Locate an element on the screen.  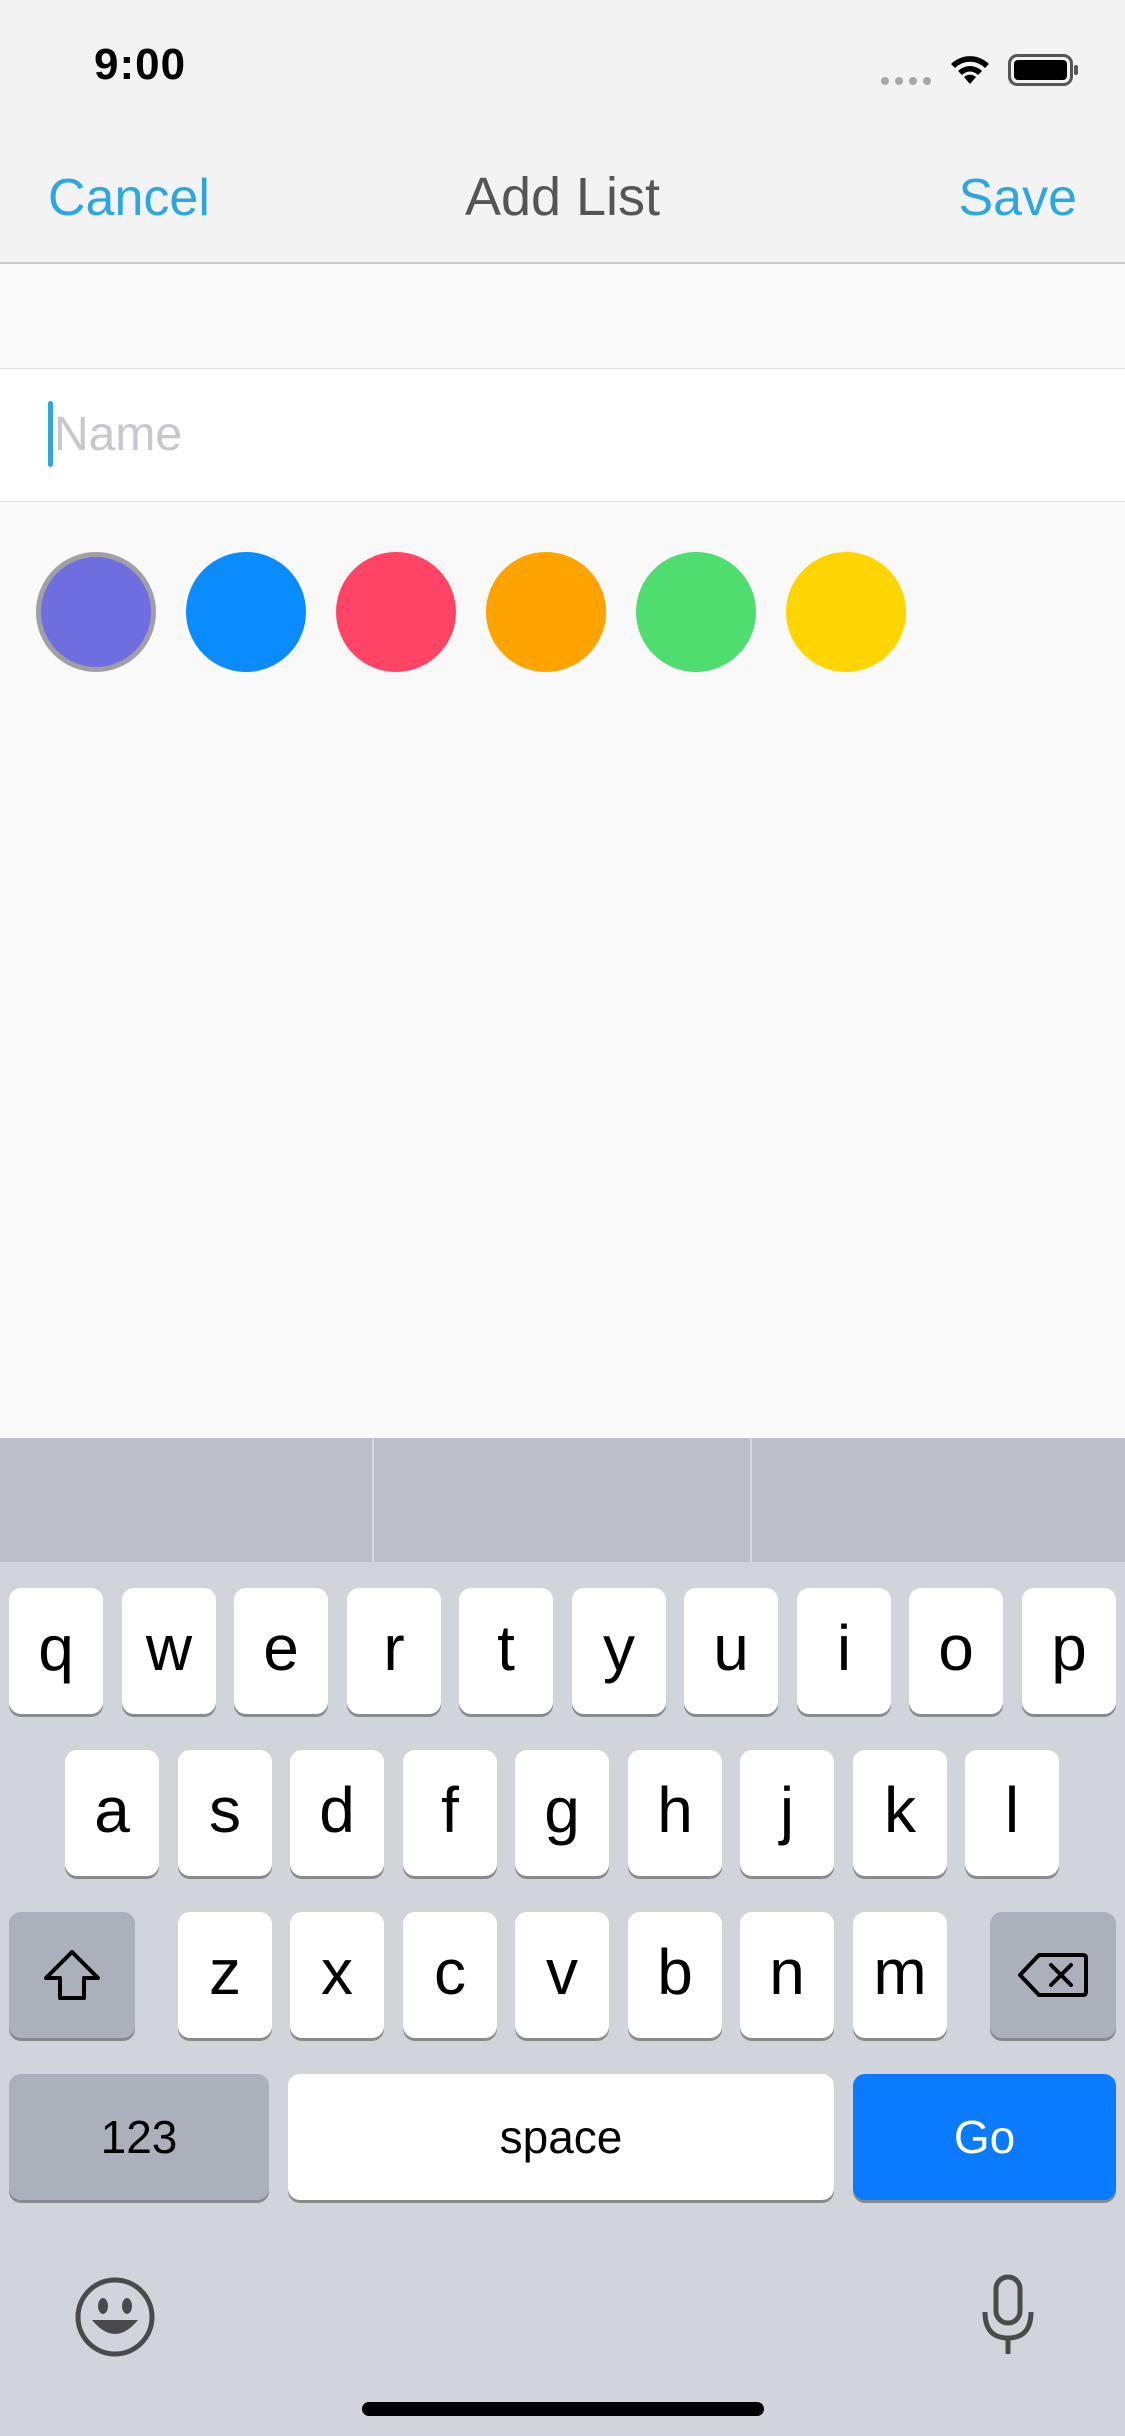
color-swatch-blue is located at coordinates (246, 612).